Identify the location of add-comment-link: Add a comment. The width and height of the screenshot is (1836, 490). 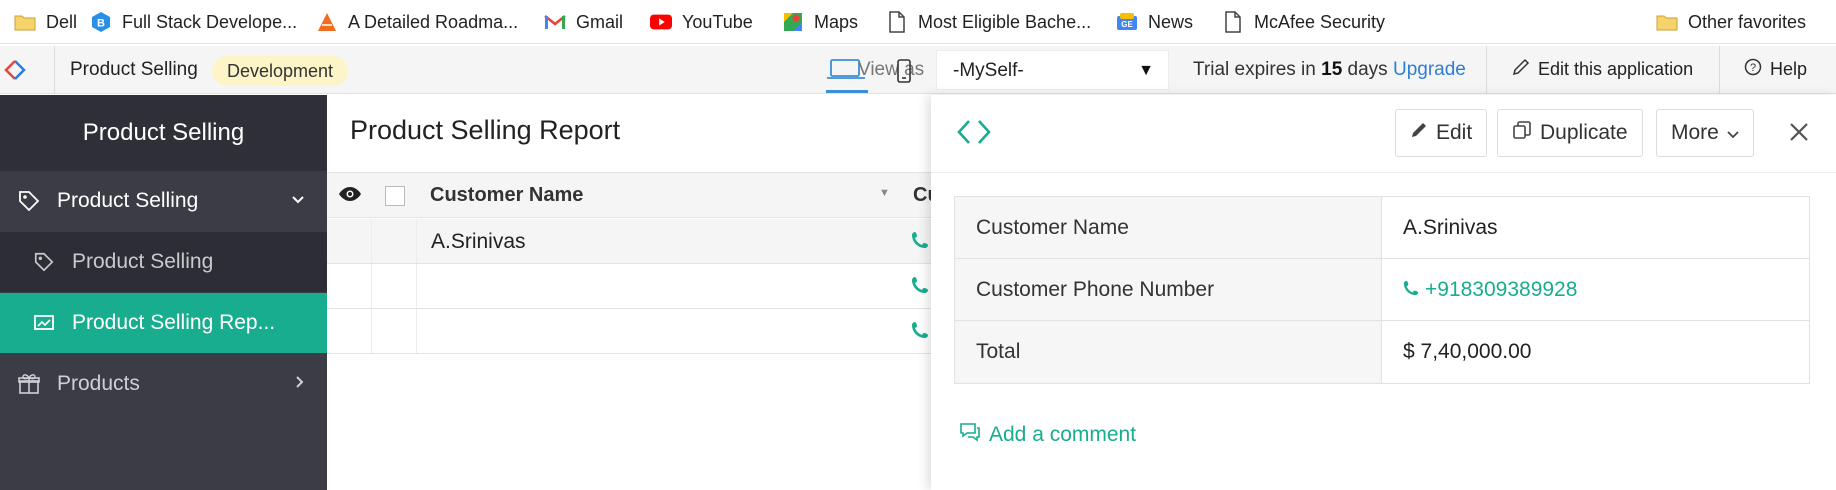
(1047, 435).